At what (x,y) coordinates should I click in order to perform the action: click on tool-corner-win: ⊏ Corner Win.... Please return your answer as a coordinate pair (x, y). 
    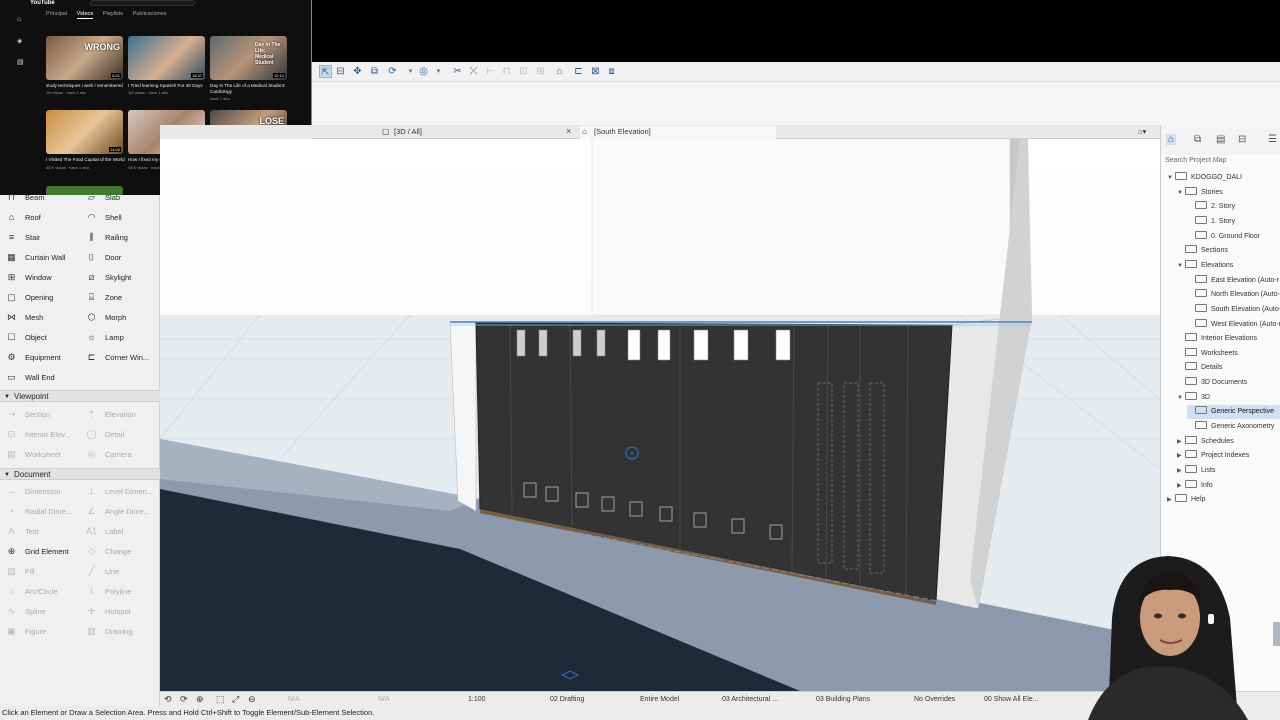
    Looking at the image, I should click on (116, 357).